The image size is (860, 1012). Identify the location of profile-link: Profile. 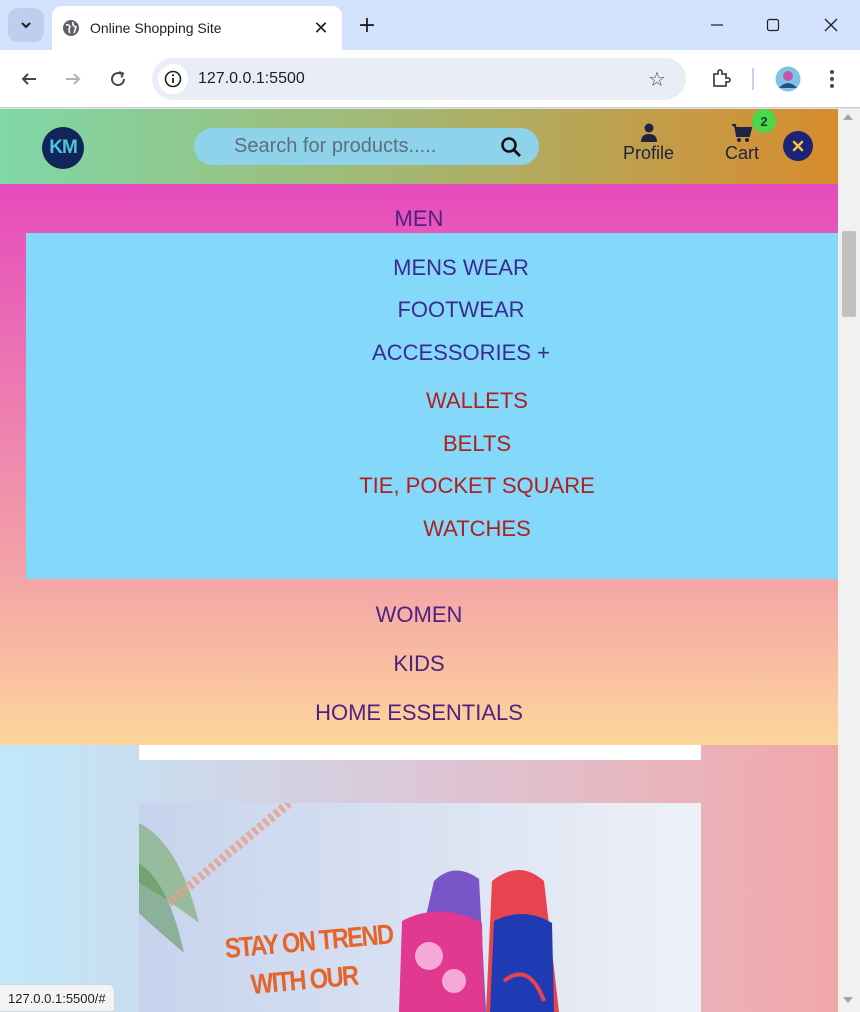
(648, 143).